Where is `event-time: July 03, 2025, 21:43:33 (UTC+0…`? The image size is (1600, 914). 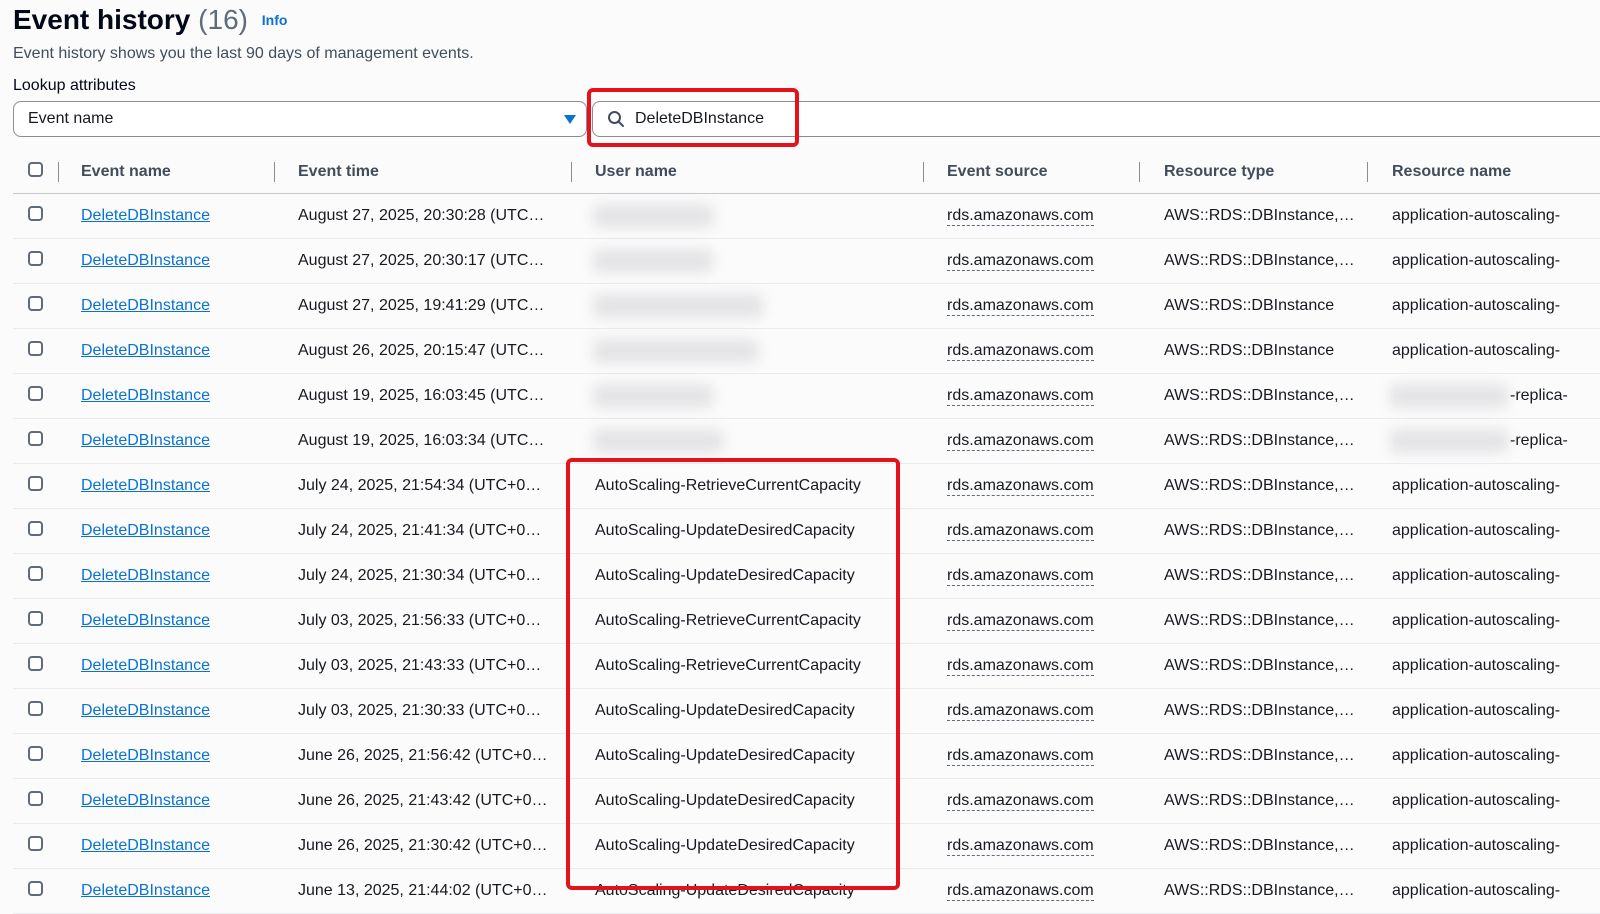
event-time: July 03, 2025, 21:43:33 (UTC+0… is located at coordinates (420, 665).